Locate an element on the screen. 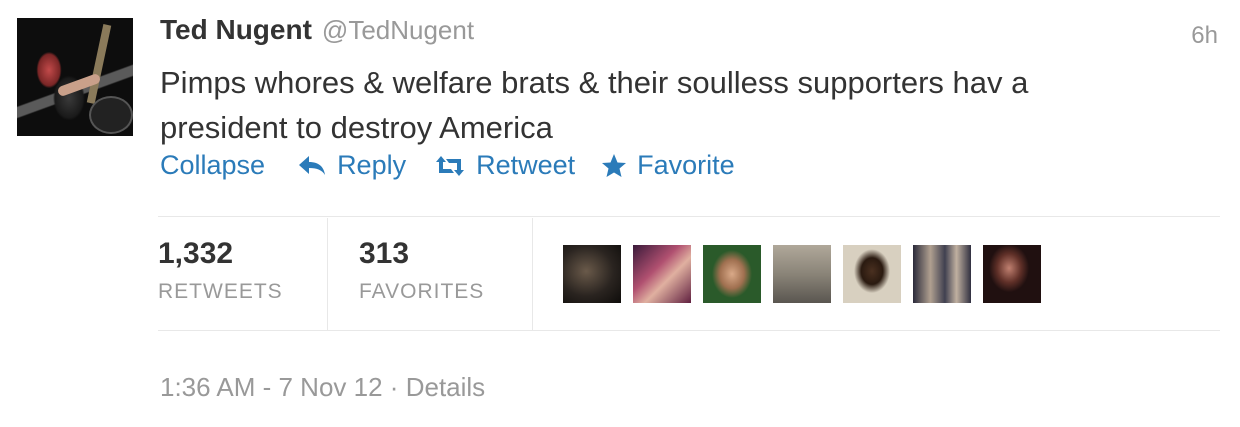 The width and height of the screenshot is (1240, 427). user-avatar is located at coordinates (75, 77).